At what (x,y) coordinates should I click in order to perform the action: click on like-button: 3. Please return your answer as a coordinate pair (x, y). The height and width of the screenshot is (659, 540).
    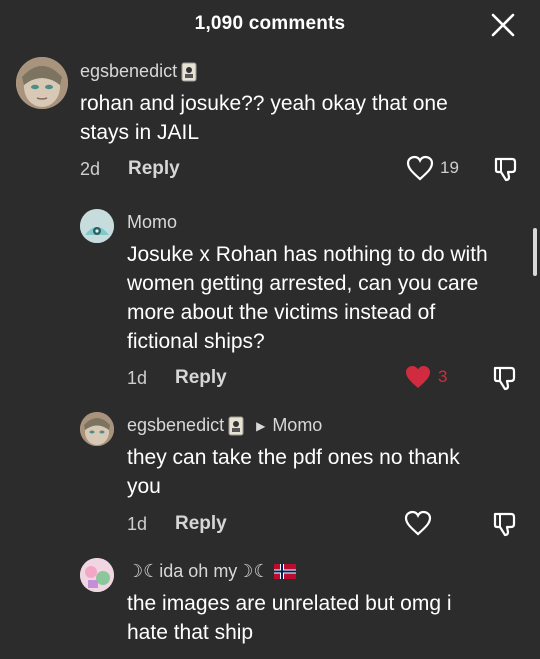
    Looking at the image, I should click on (425, 377).